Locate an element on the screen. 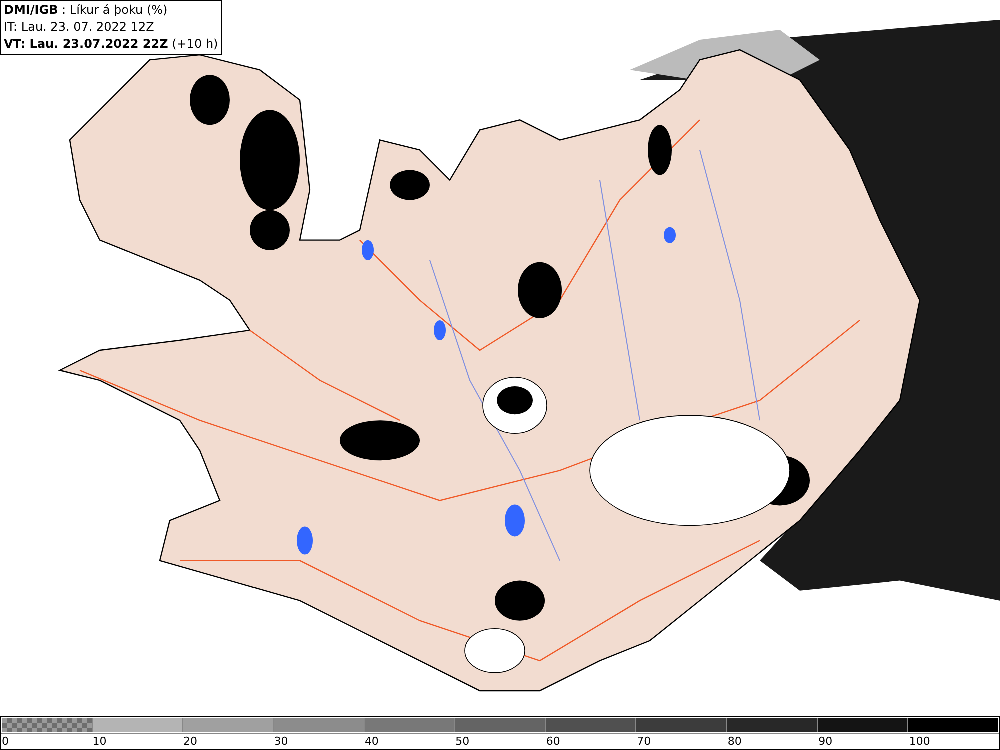  info-line: IT: Lau. 23. 07. 2022 12Z is located at coordinates (80, 27).